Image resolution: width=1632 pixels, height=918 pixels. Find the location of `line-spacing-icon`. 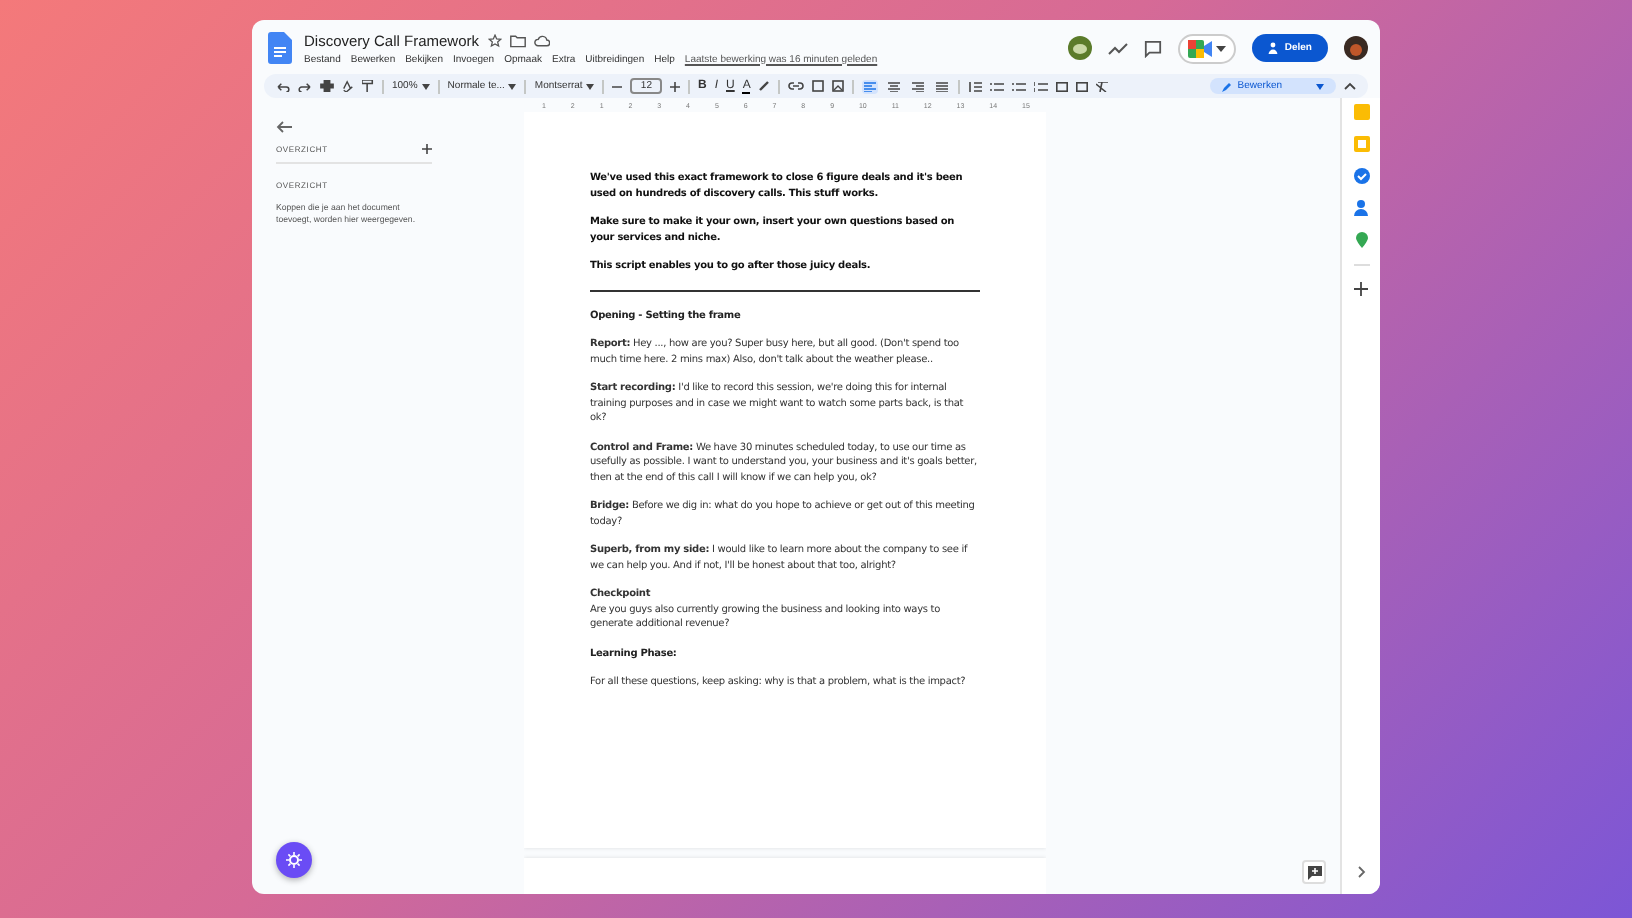

line-spacing-icon is located at coordinates (975, 86).